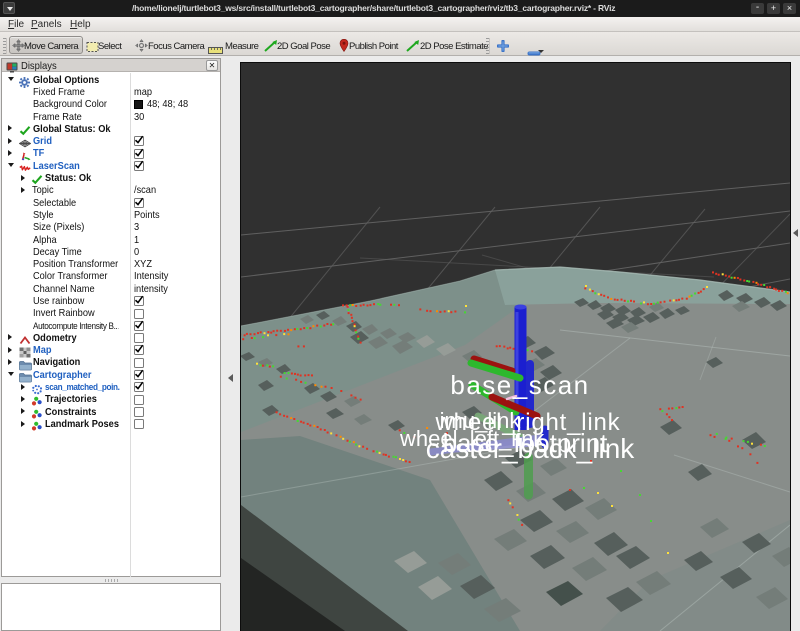 Image resolution: width=800 pixels, height=631 pixels. I want to click on svg-text: caster_back_link, so click(531, 448).